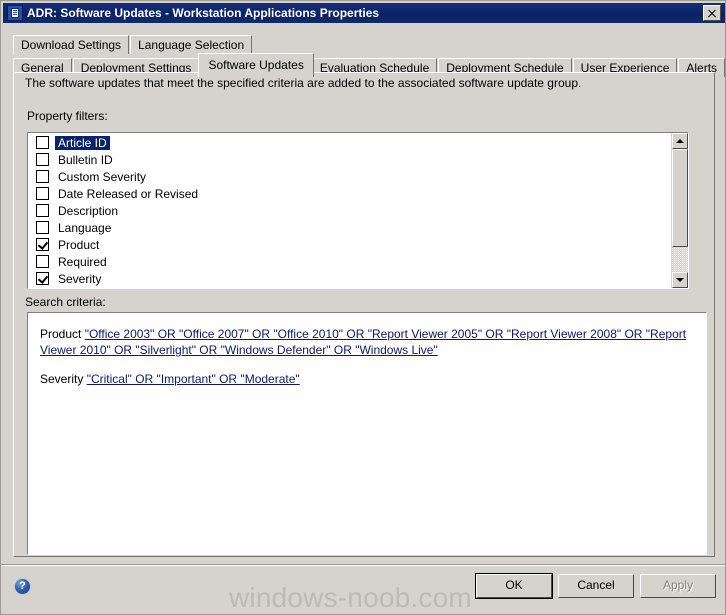 The height and width of the screenshot is (615, 726). Describe the element at coordinates (15, 13) in the screenshot. I see `properties-document-icon` at that location.